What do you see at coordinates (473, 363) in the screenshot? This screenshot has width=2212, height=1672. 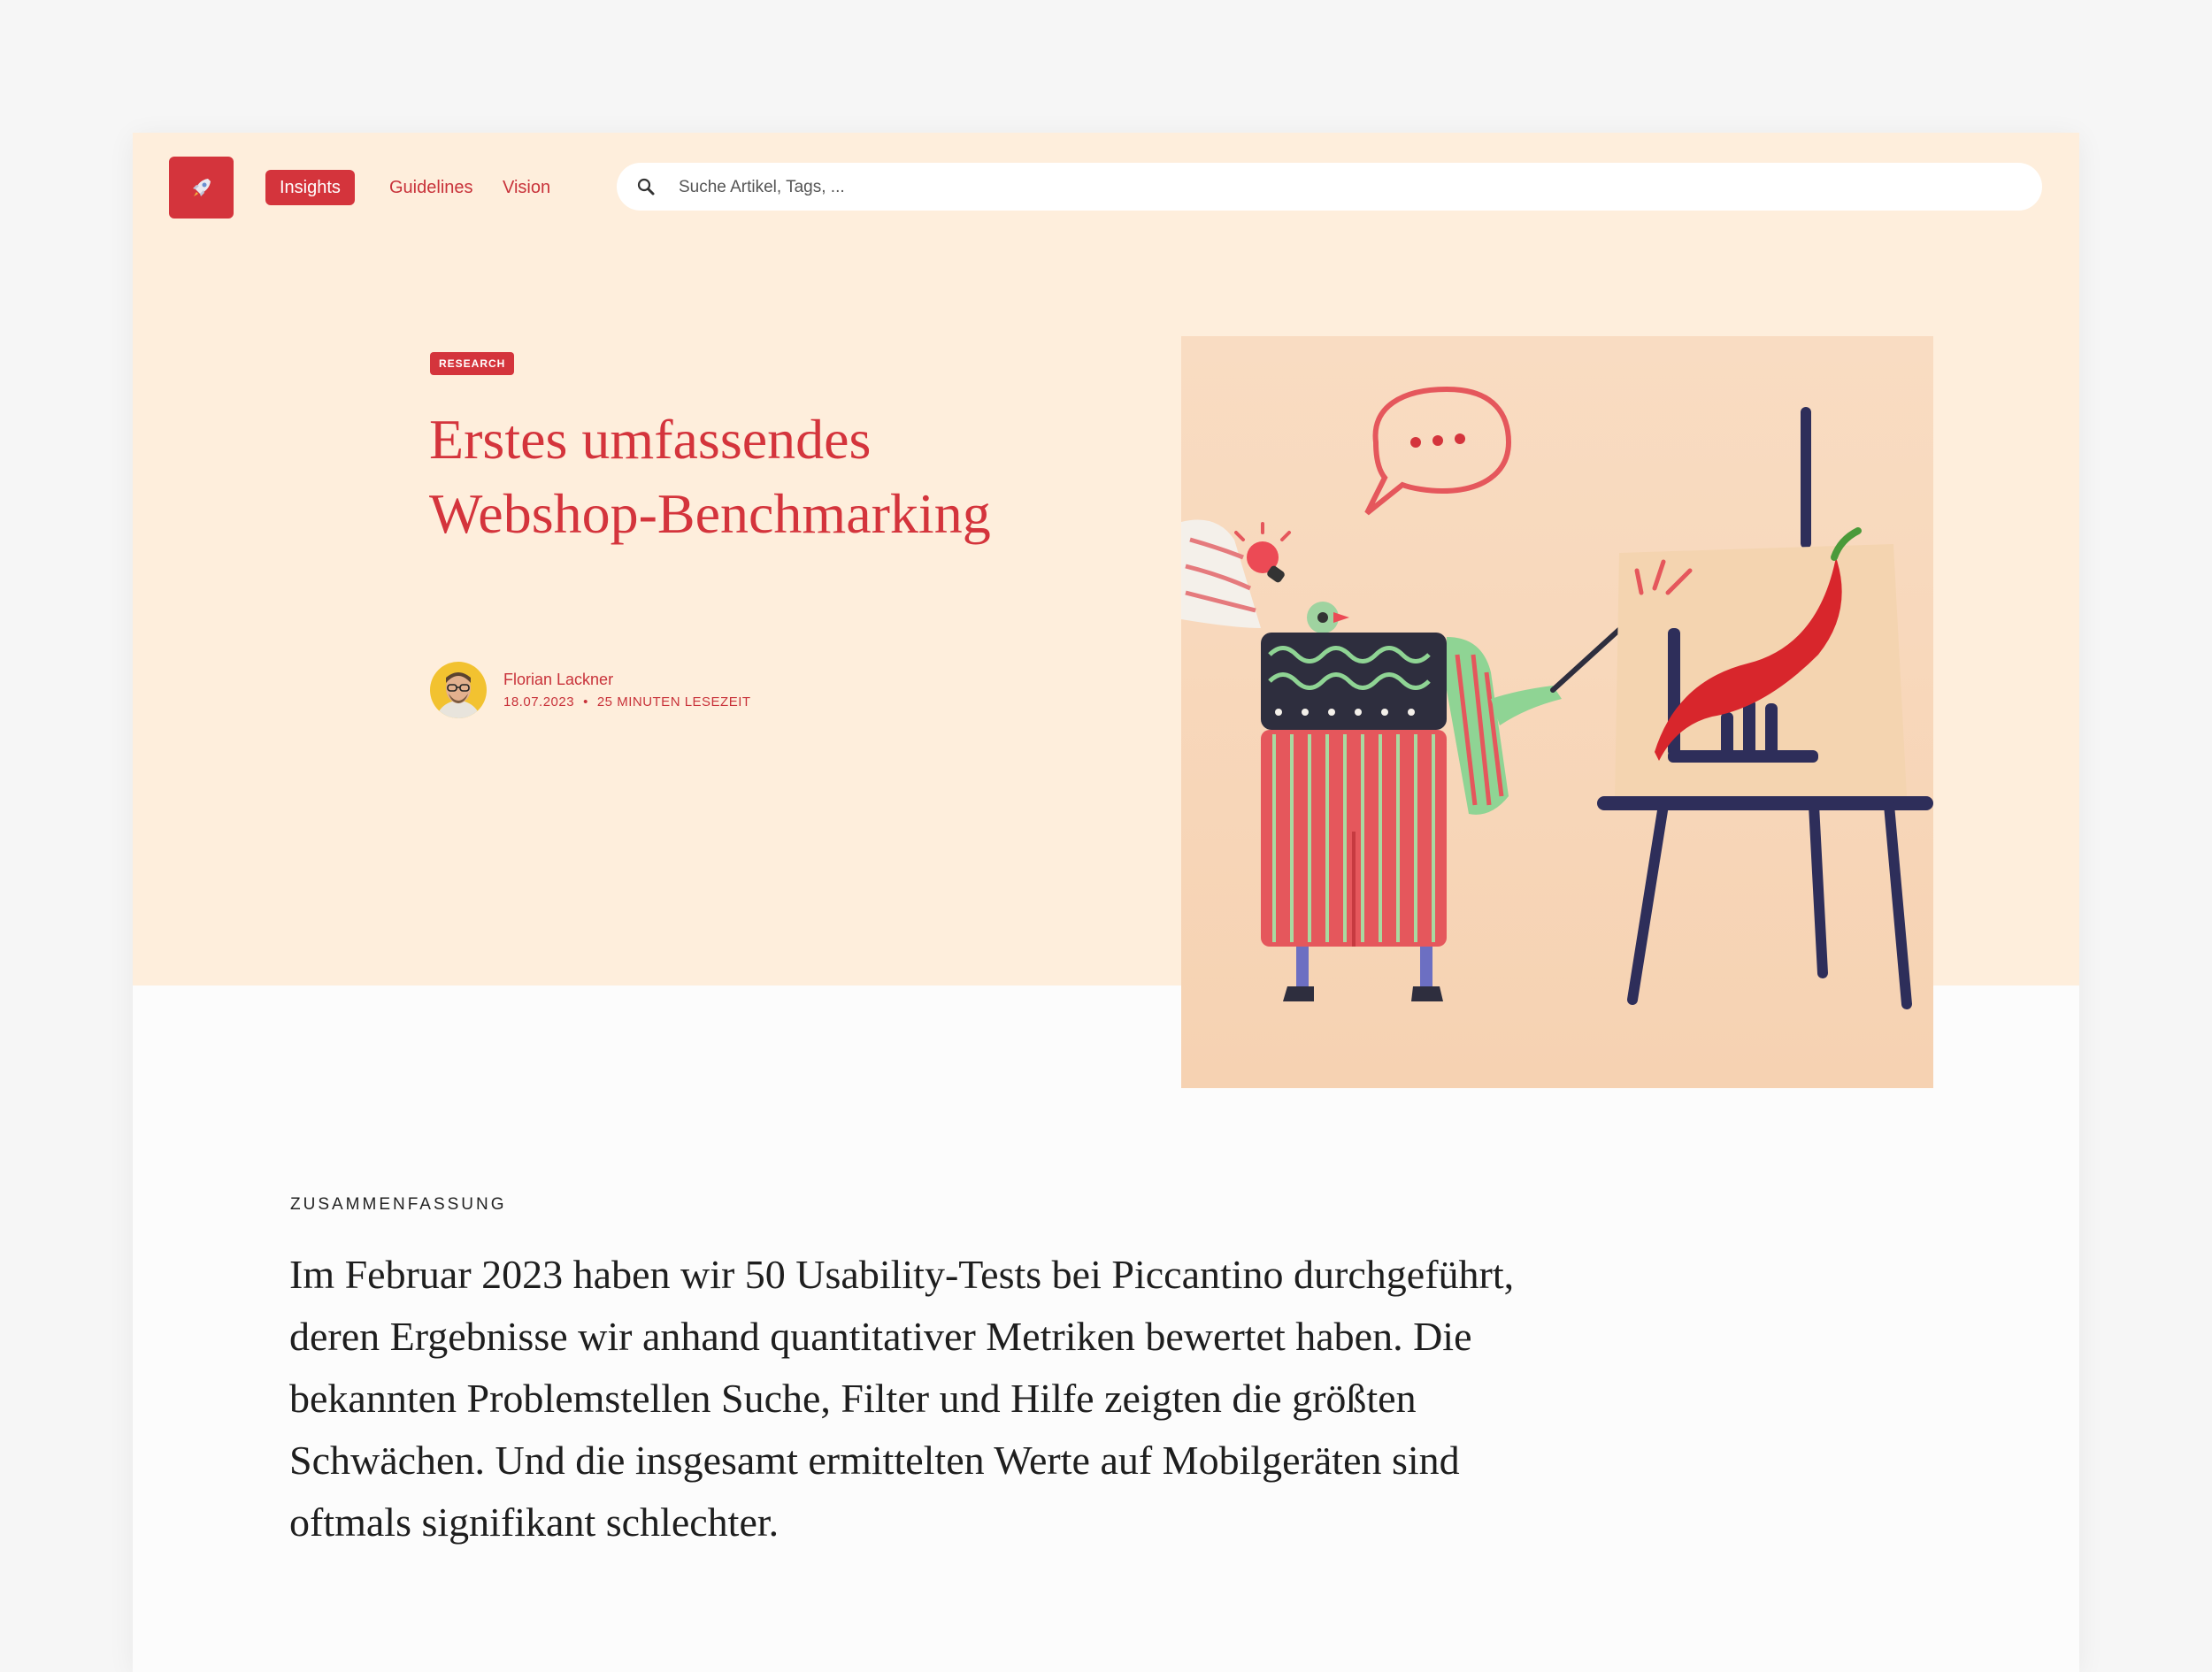 I see `category-badge: RESEARCH` at bounding box center [473, 363].